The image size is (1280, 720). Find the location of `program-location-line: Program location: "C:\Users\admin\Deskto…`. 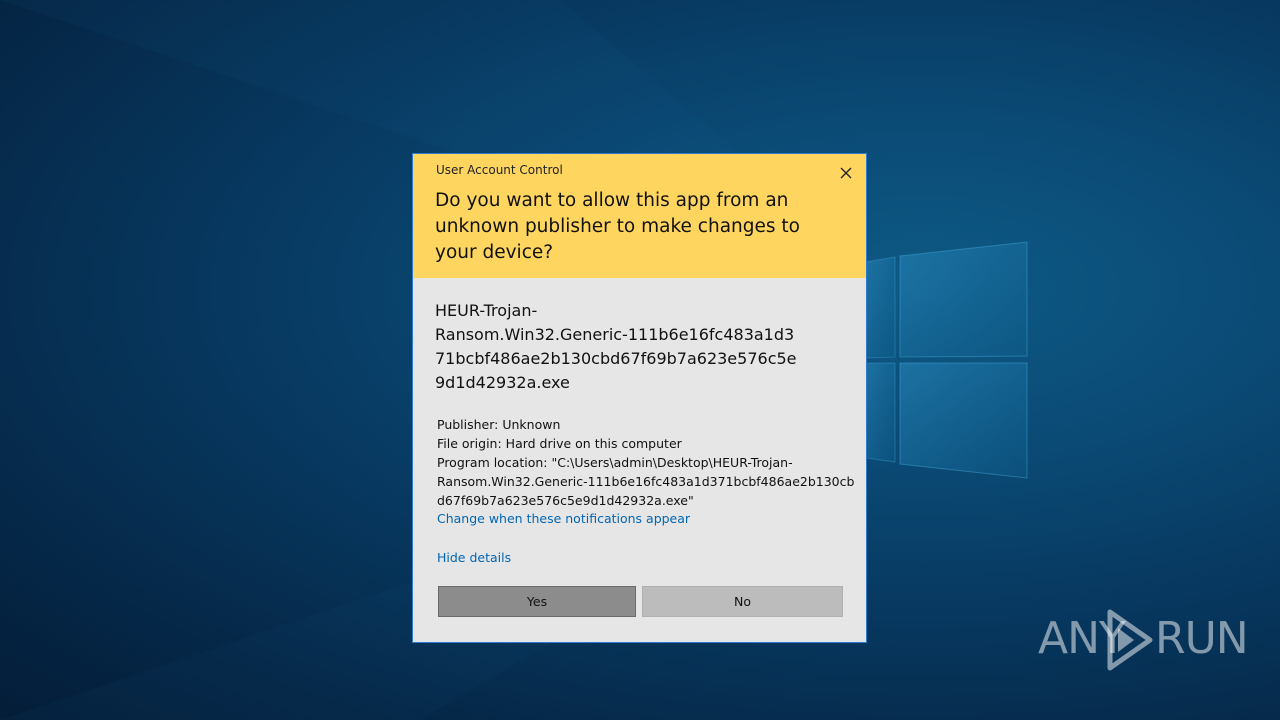

program-location-line: Program location: "C:\Users\admin\Deskto… is located at coordinates (615, 462).